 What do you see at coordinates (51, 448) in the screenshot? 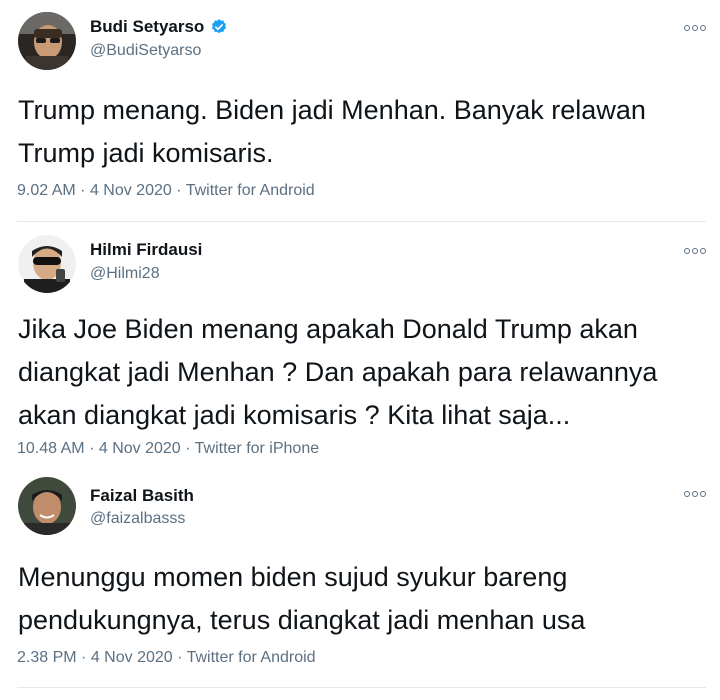
I see `tweet-time: 10.48 AM` at bounding box center [51, 448].